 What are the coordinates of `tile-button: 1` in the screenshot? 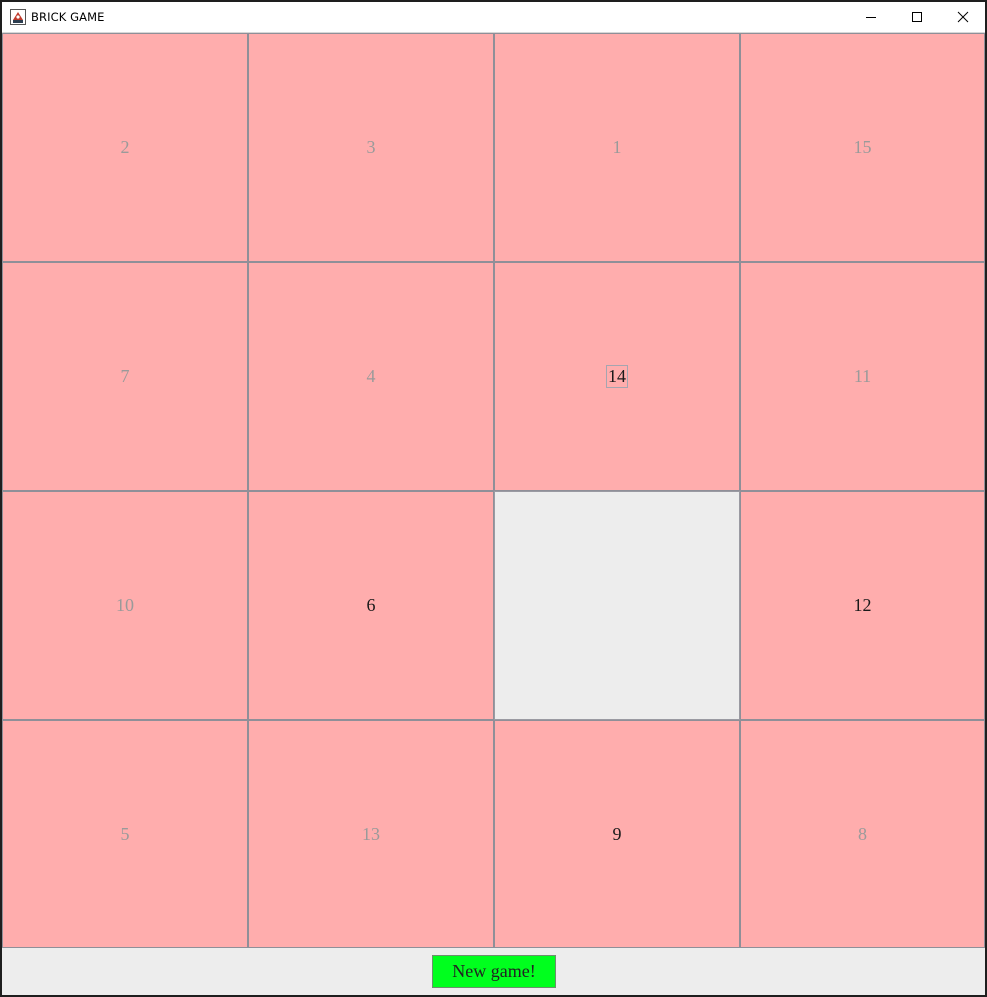 It's located at (617, 147).